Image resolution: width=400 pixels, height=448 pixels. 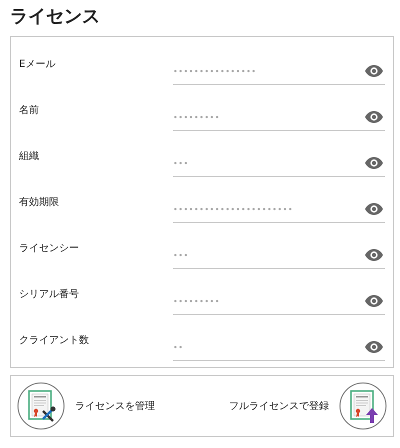 What do you see at coordinates (29, 156) in the screenshot?
I see `field-label: 組織` at bounding box center [29, 156].